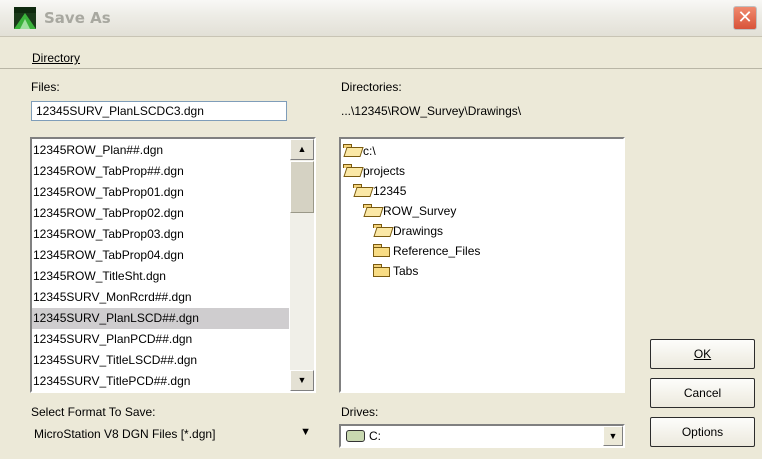  Describe the element at coordinates (160, 171) in the screenshot. I see `file-list-item: 12345ROW_TabProp##.dgn` at that location.